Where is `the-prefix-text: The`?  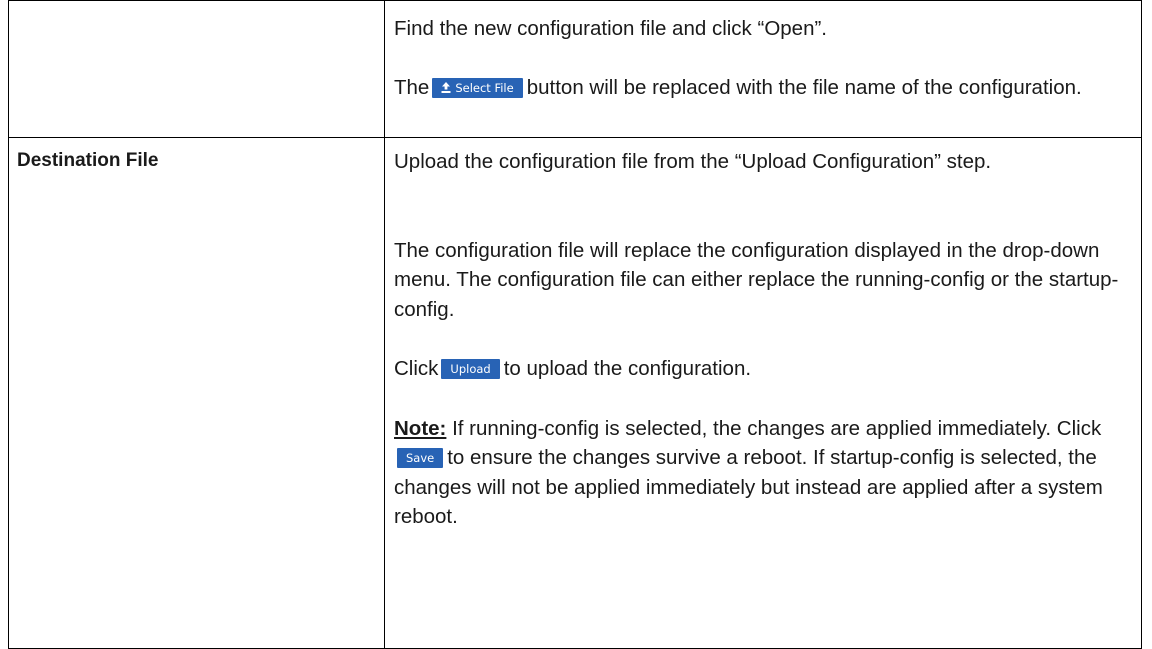 the-prefix-text: The is located at coordinates (412, 87).